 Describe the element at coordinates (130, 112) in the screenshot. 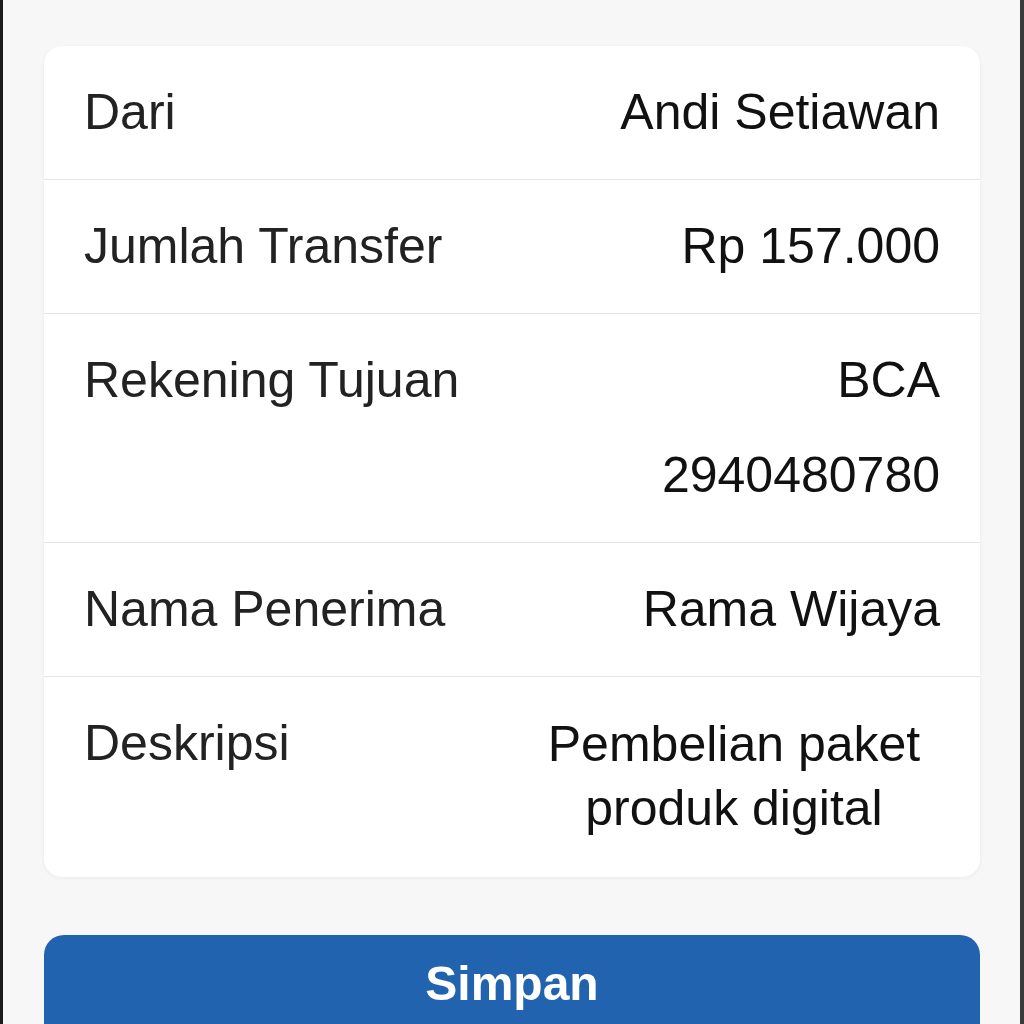

I see `row-label: Dari` at that location.